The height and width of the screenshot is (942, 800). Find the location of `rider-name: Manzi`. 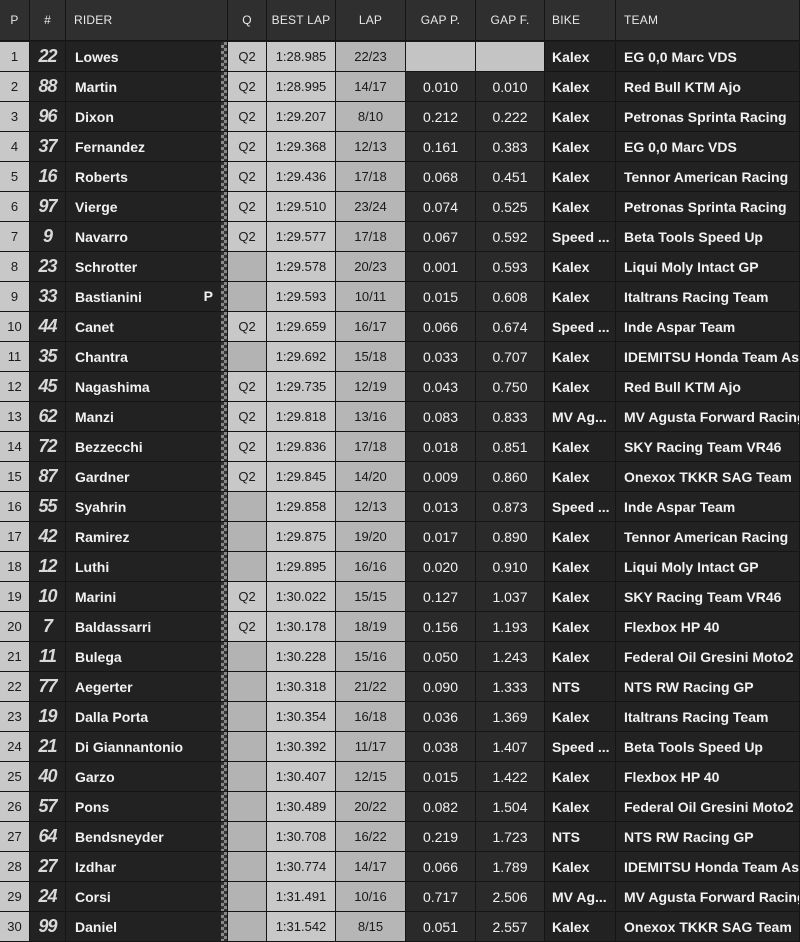

rider-name: Manzi is located at coordinates (147, 417).